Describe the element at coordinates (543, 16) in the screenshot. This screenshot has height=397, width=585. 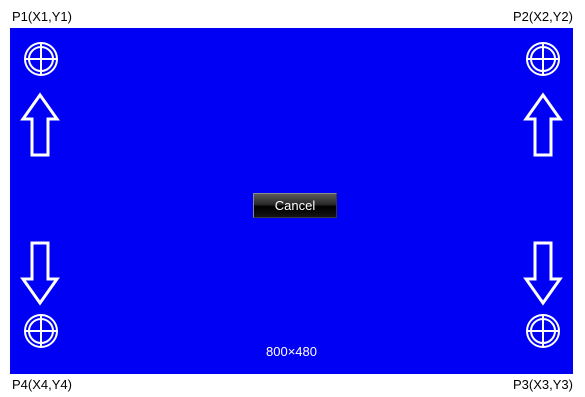
I see `corner-label-p2: P2(X2,Y2)` at that location.